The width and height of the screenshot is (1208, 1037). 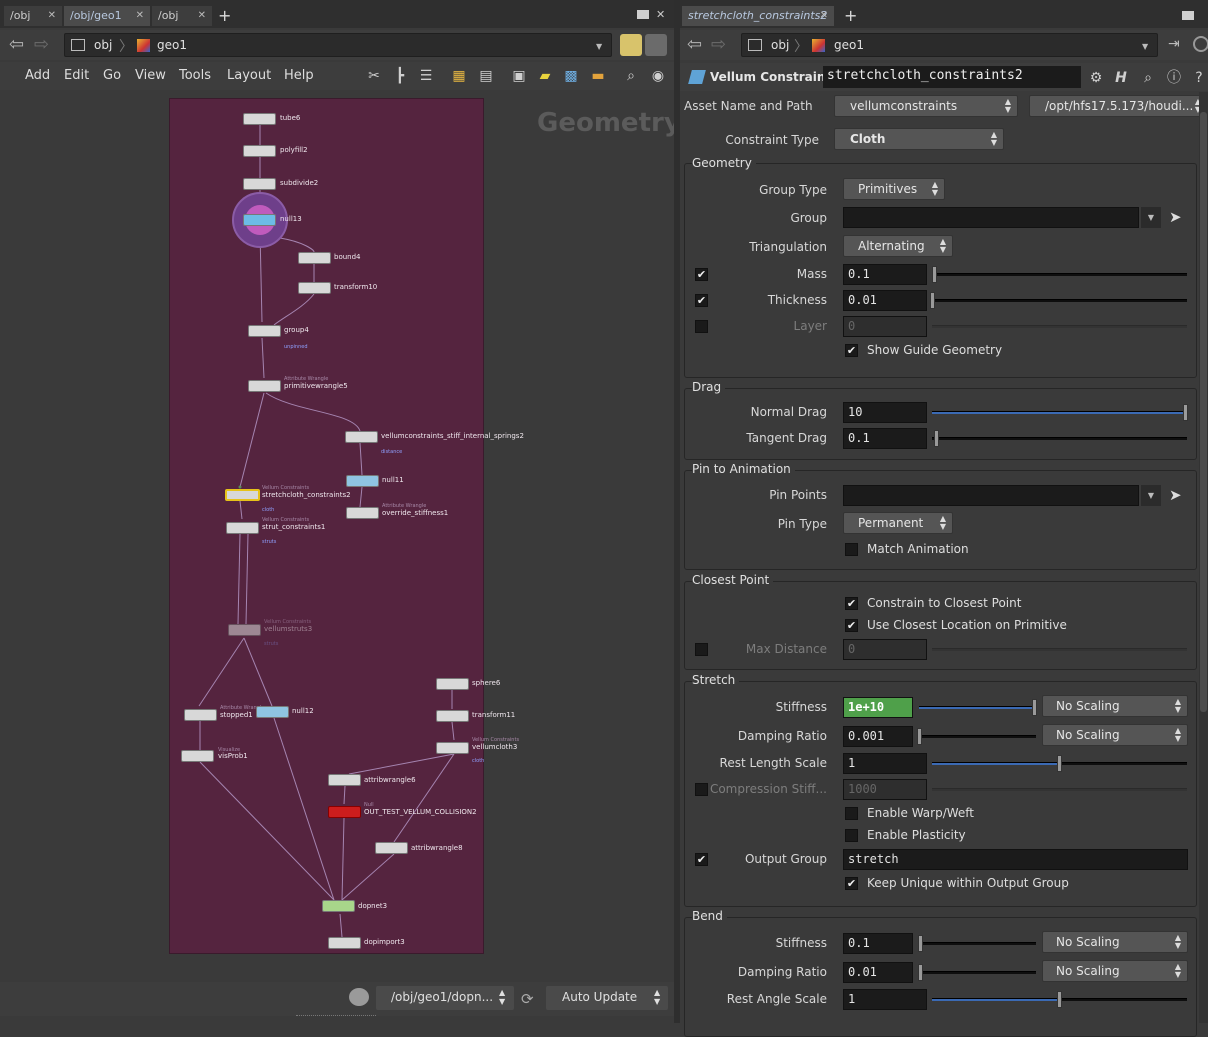 I want to click on back-arrow-icon: ⇦, so click(x=16, y=44).